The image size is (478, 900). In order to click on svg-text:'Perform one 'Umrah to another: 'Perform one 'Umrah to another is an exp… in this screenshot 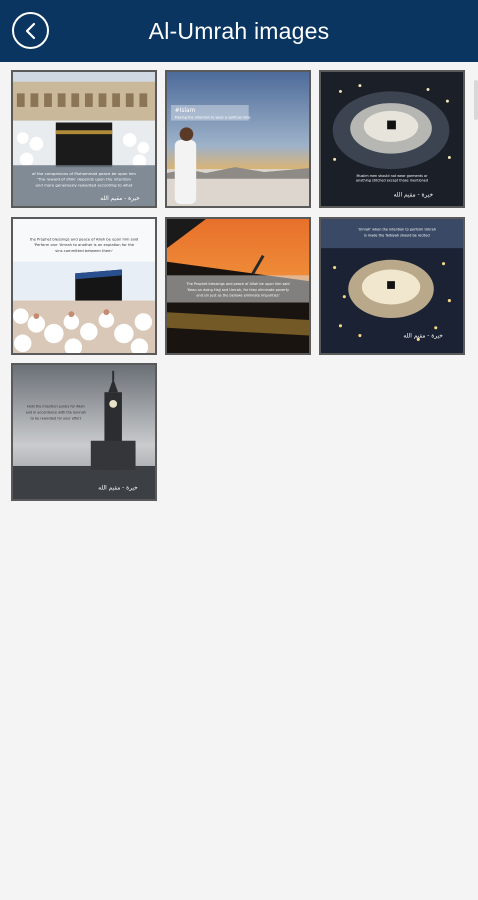, I will do `click(84, 245)`.